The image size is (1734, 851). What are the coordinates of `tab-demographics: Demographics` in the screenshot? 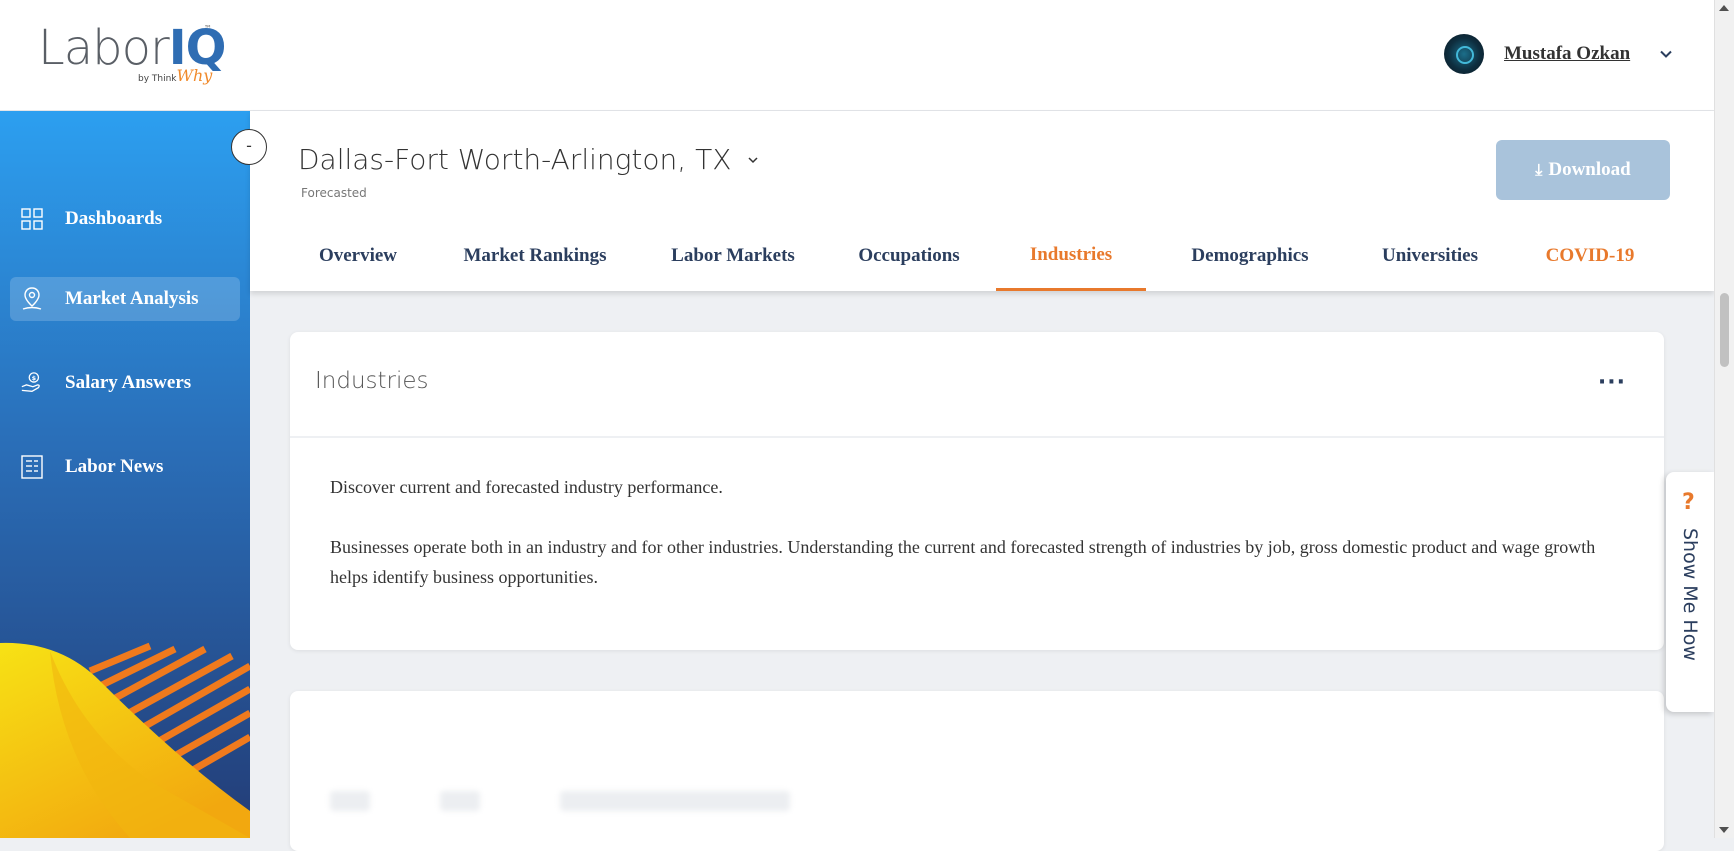 It's located at (1250, 256).